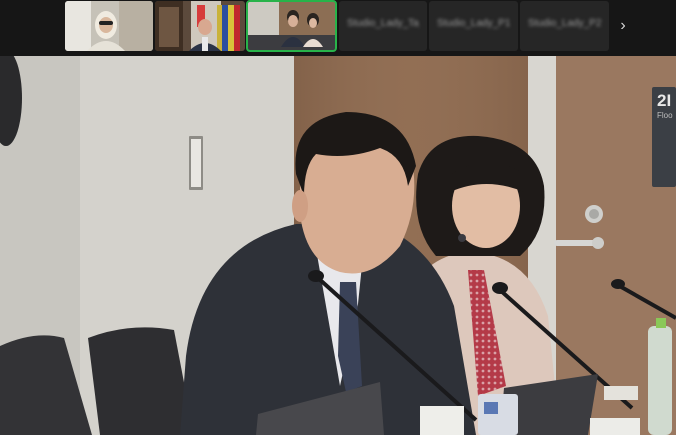 This screenshot has height=435, width=676. What do you see at coordinates (664, 137) in the screenshot?
I see `room-sign: 2I Floo` at bounding box center [664, 137].